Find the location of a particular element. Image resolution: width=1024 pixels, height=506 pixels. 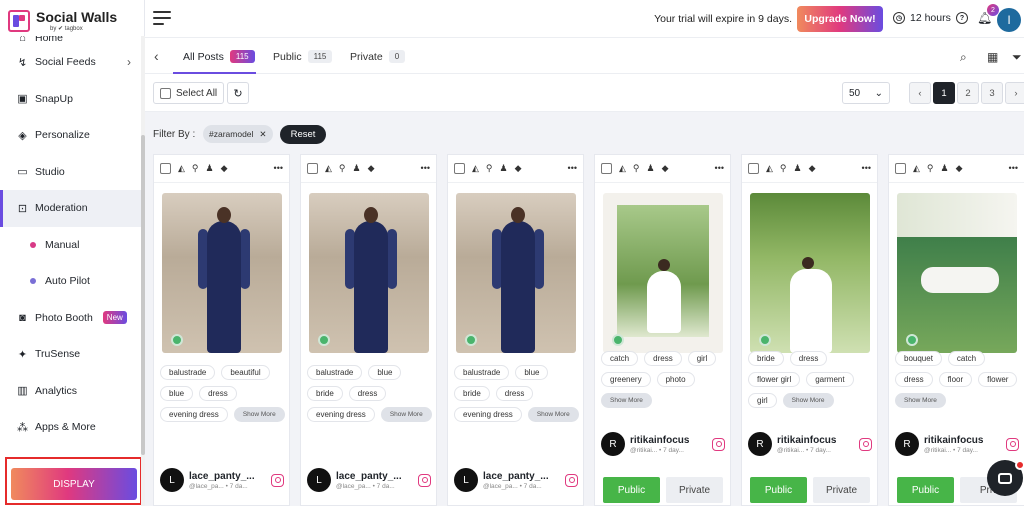

display-button: DISPLAY is located at coordinates (74, 484).